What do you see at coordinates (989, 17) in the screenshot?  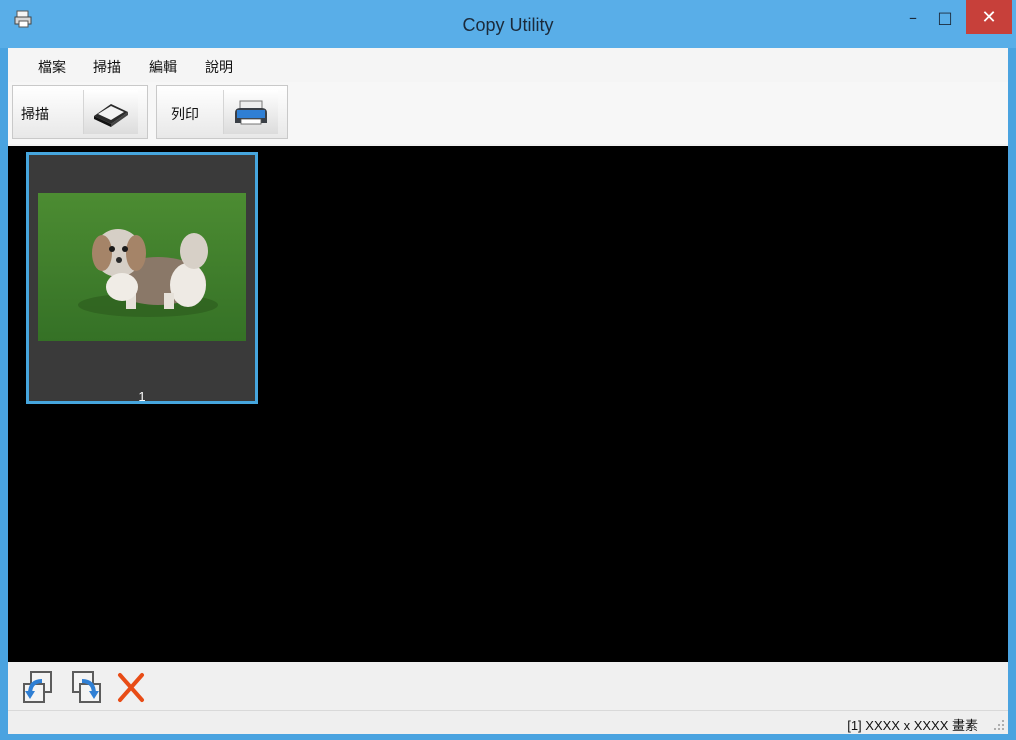 I see `close-button: ✕` at bounding box center [989, 17].